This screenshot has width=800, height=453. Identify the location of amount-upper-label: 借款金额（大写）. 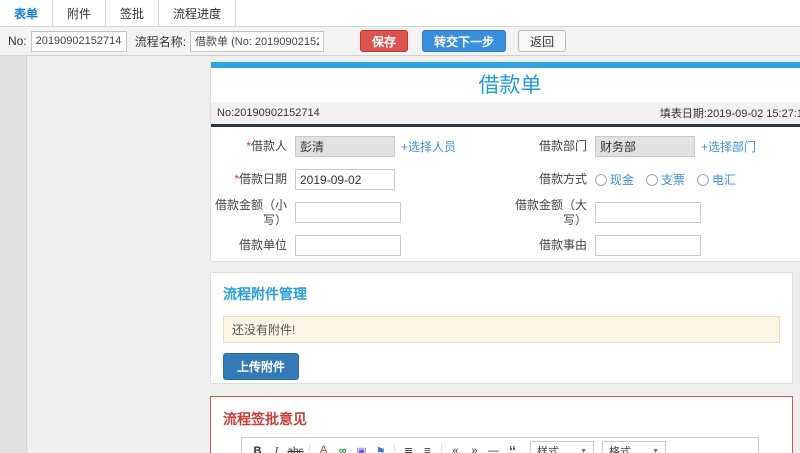
(550, 212).